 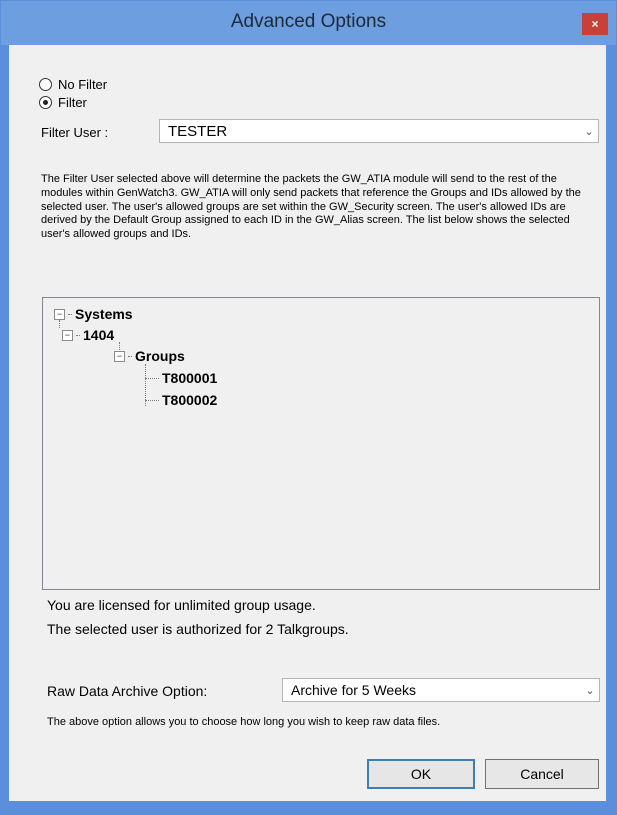 I want to click on radio-no-filter: No Filter, so click(x=73, y=84).